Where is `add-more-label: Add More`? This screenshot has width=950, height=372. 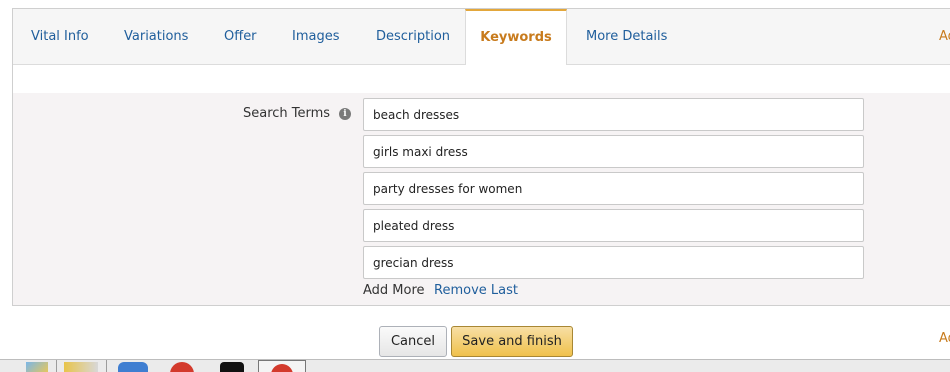 add-more-label: Add More is located at coordinates (394, 290).